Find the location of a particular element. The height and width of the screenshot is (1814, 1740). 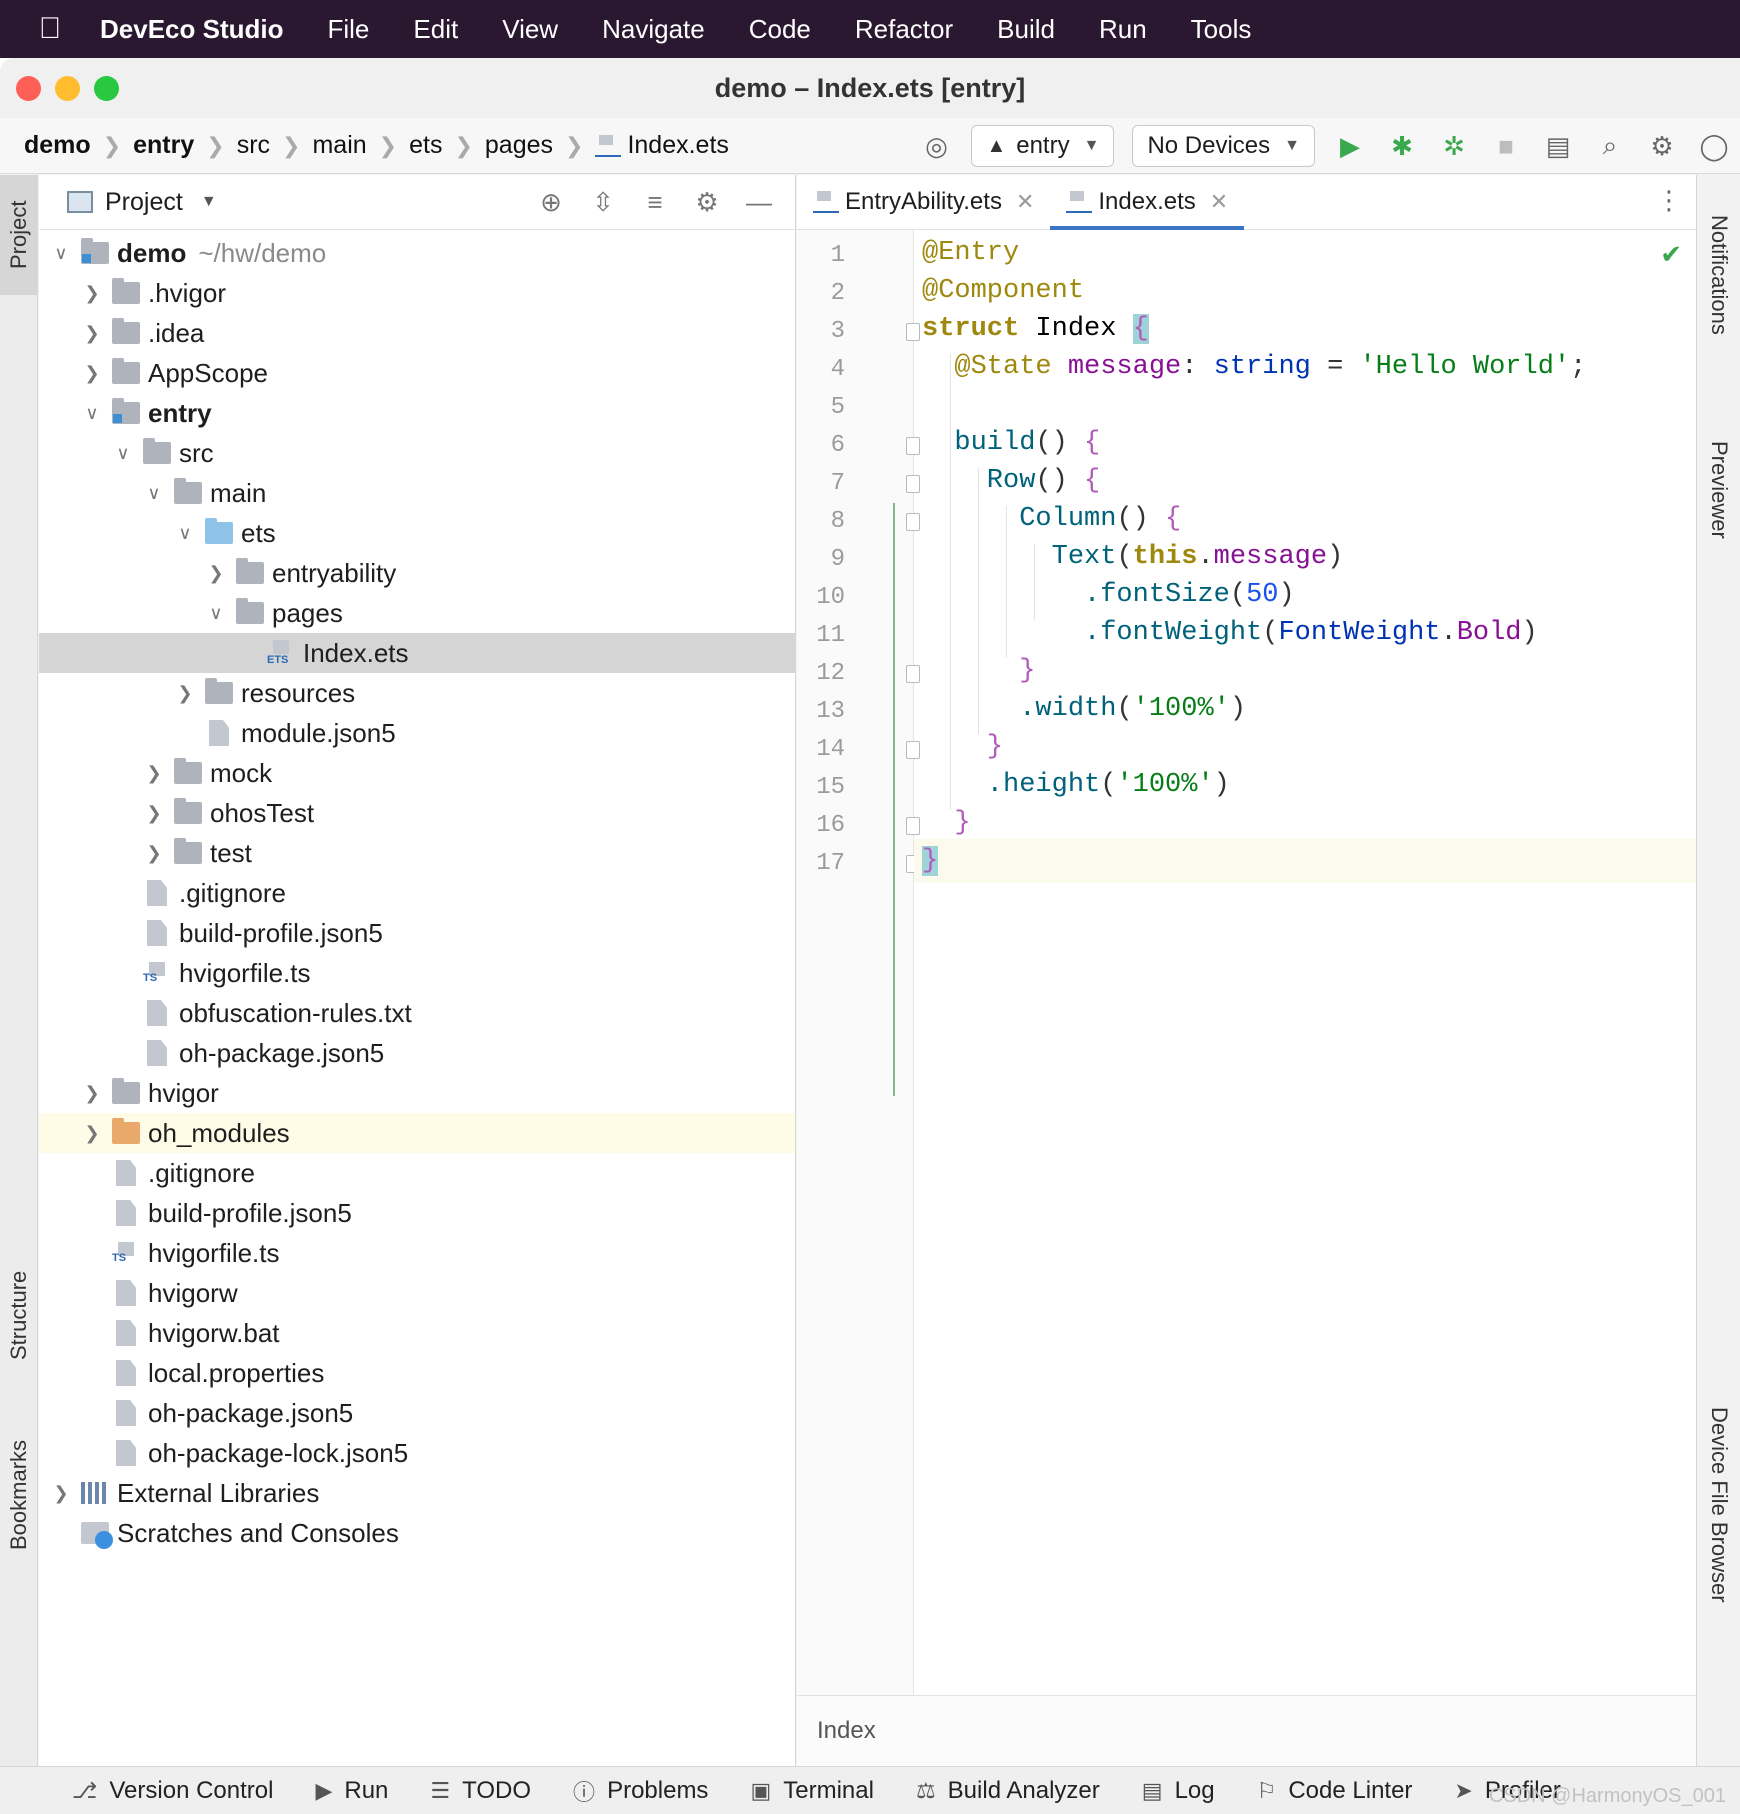

tree-item: ❯ oh_modules is located at coordinates (417, 1133).